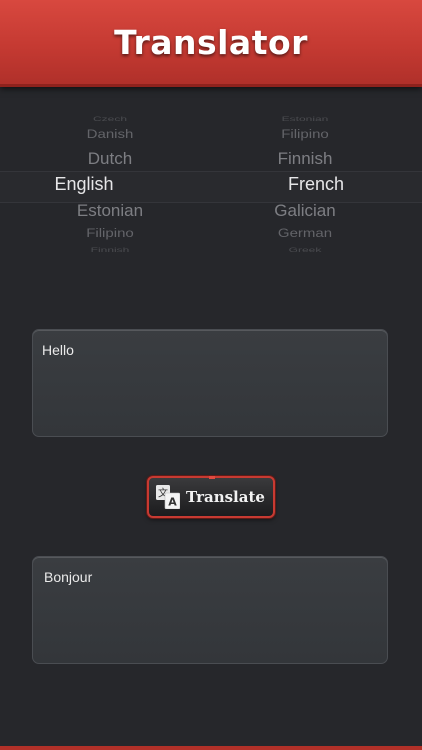 Image resolution: width=422 pixels, height=750 pixels. I want to click on app-title: Translator, so click(211, 42).